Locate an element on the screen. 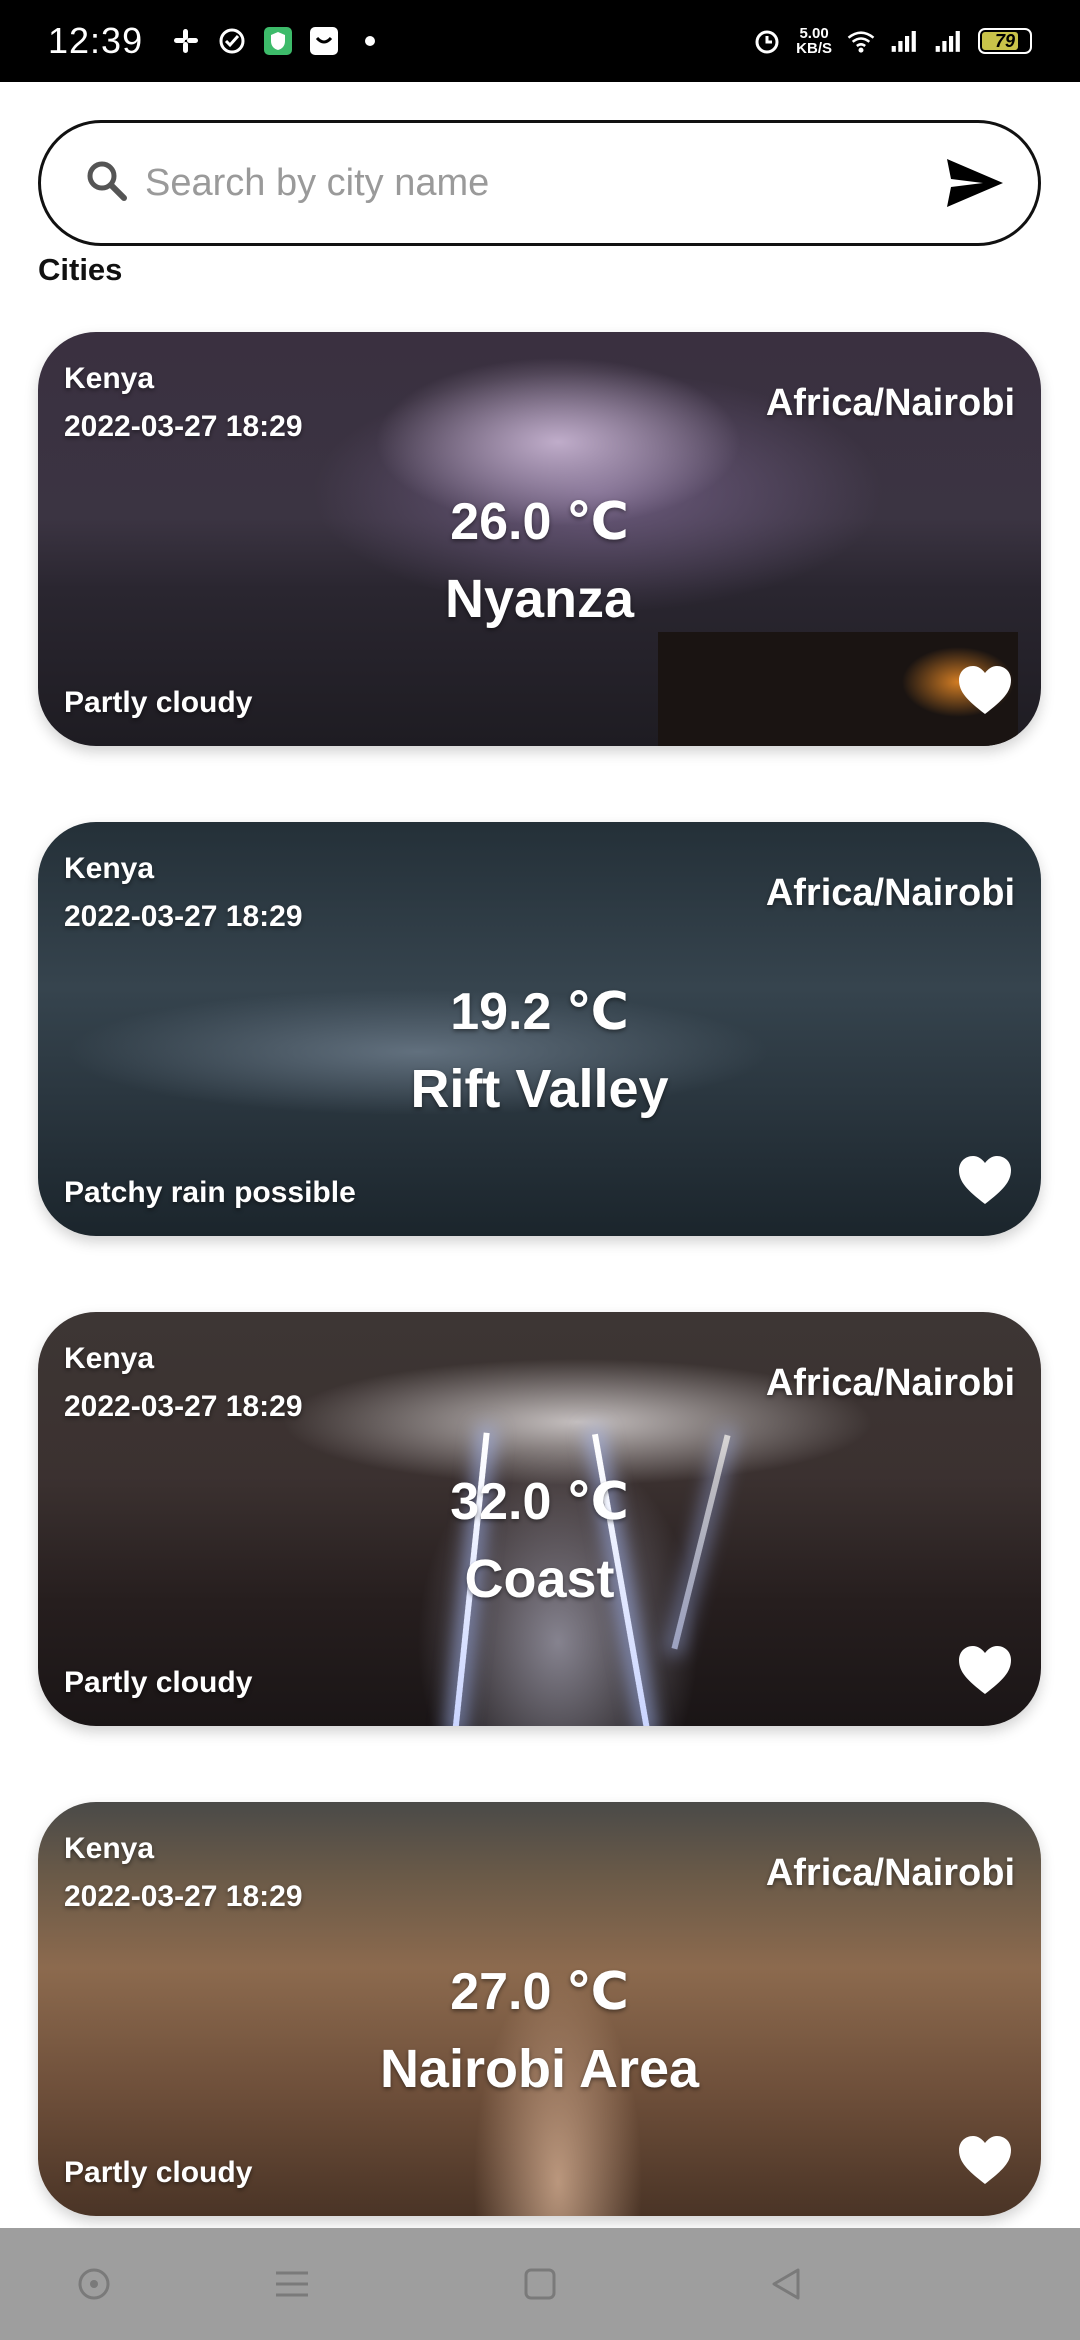  system-icons: 5.00 KB/S 79 is located at coordinates (892, 41).